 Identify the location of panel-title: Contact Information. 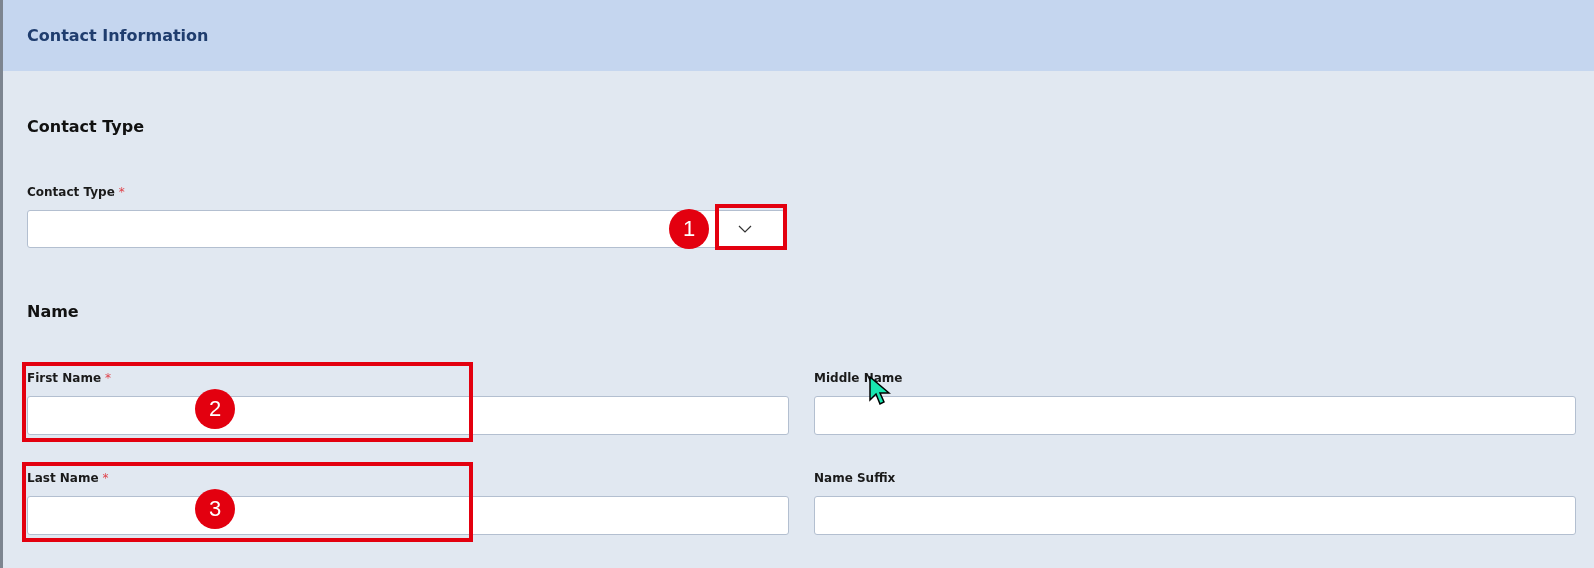
(118, 35).